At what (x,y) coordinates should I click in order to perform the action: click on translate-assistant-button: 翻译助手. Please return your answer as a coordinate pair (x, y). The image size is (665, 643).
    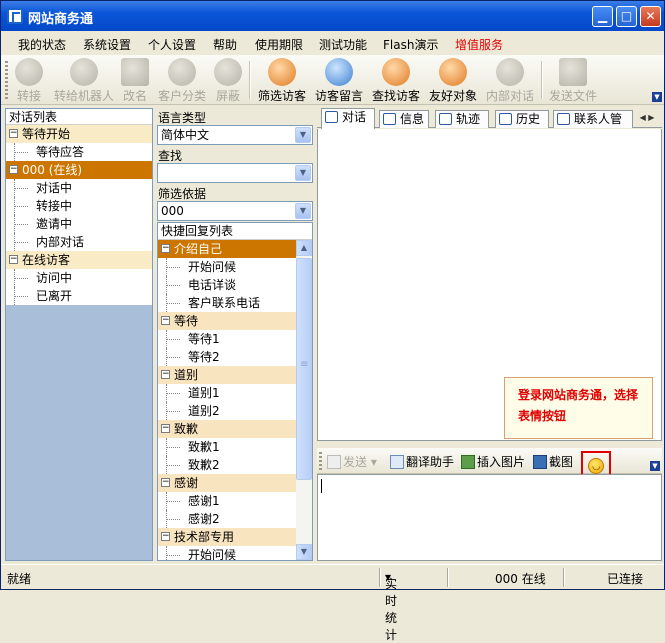
    Looking at the image, I should click on (422, 461).